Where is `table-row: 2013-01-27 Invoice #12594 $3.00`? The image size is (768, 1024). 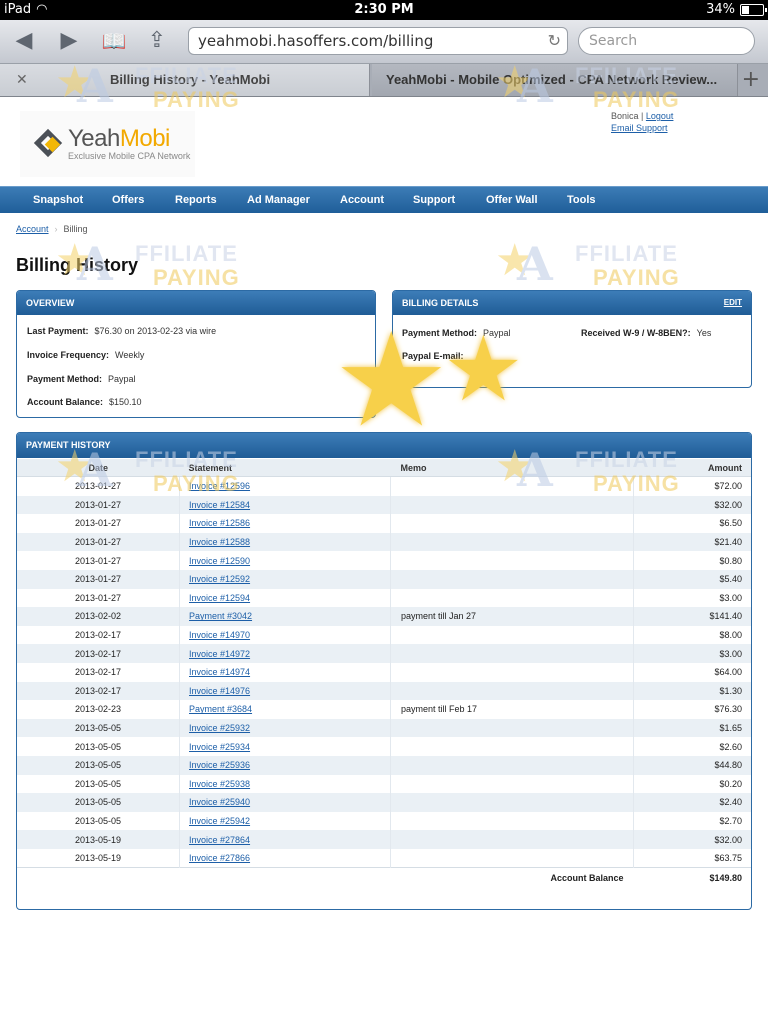
table-row: 2013-01-27 Invoice #12594 $3.00 is located at coordinates (384, 598).